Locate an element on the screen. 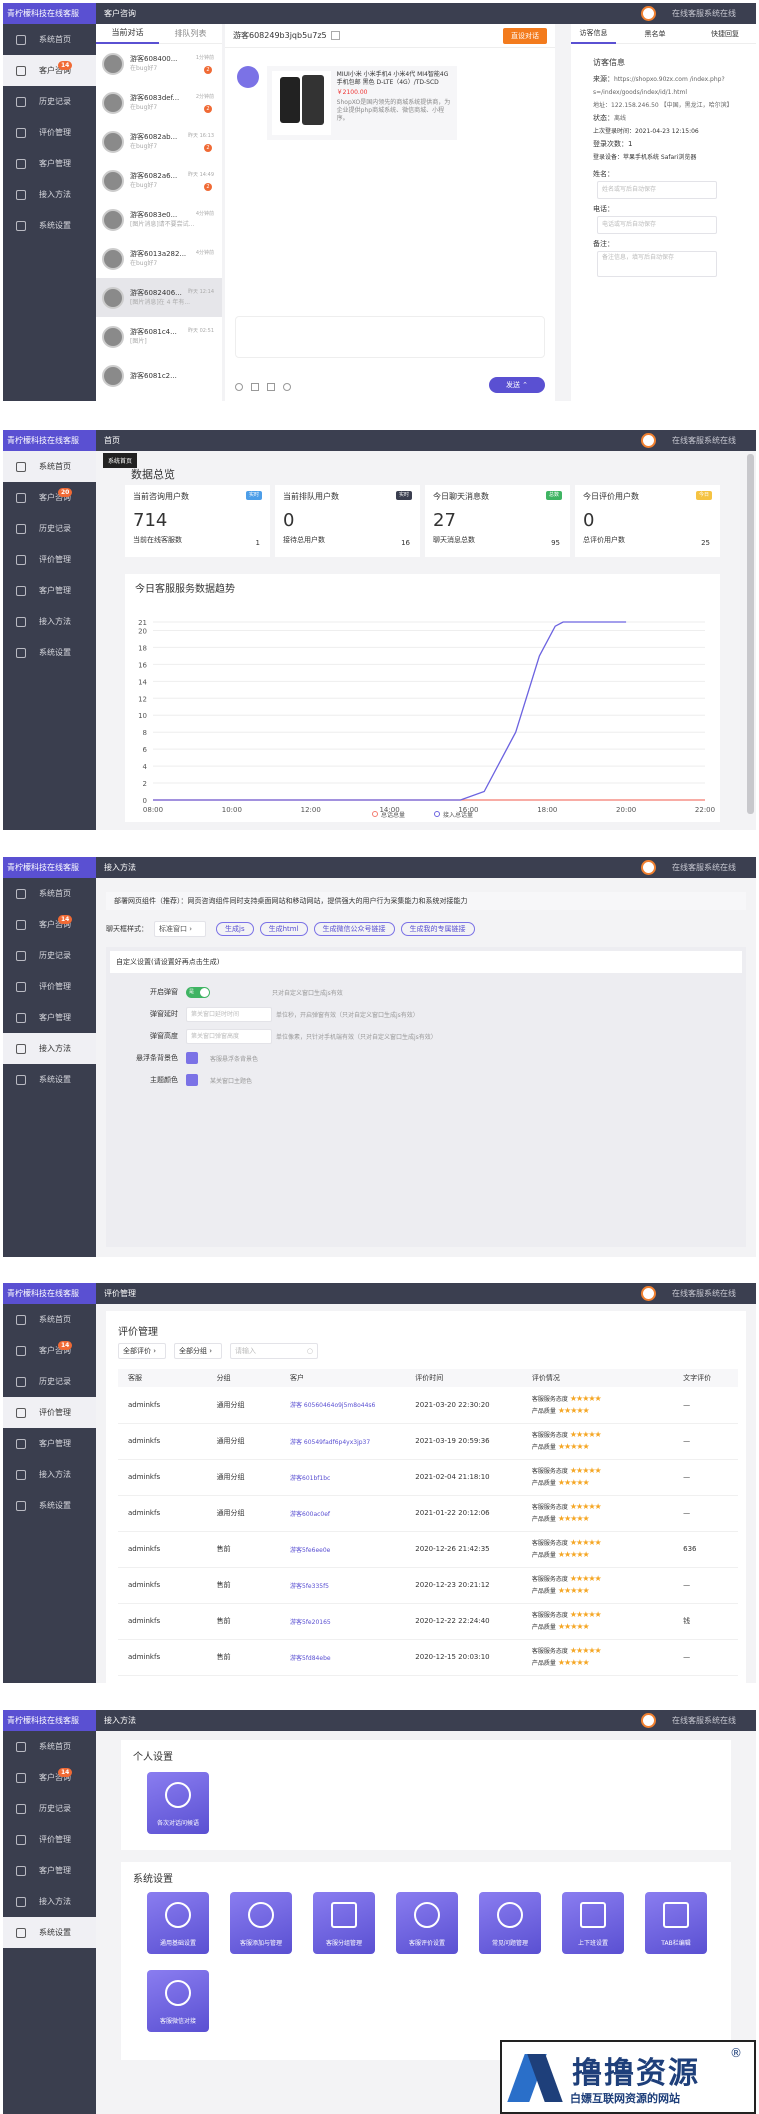  cell-cust: 游客5fe20165 is located at coordinates (342, 1621).